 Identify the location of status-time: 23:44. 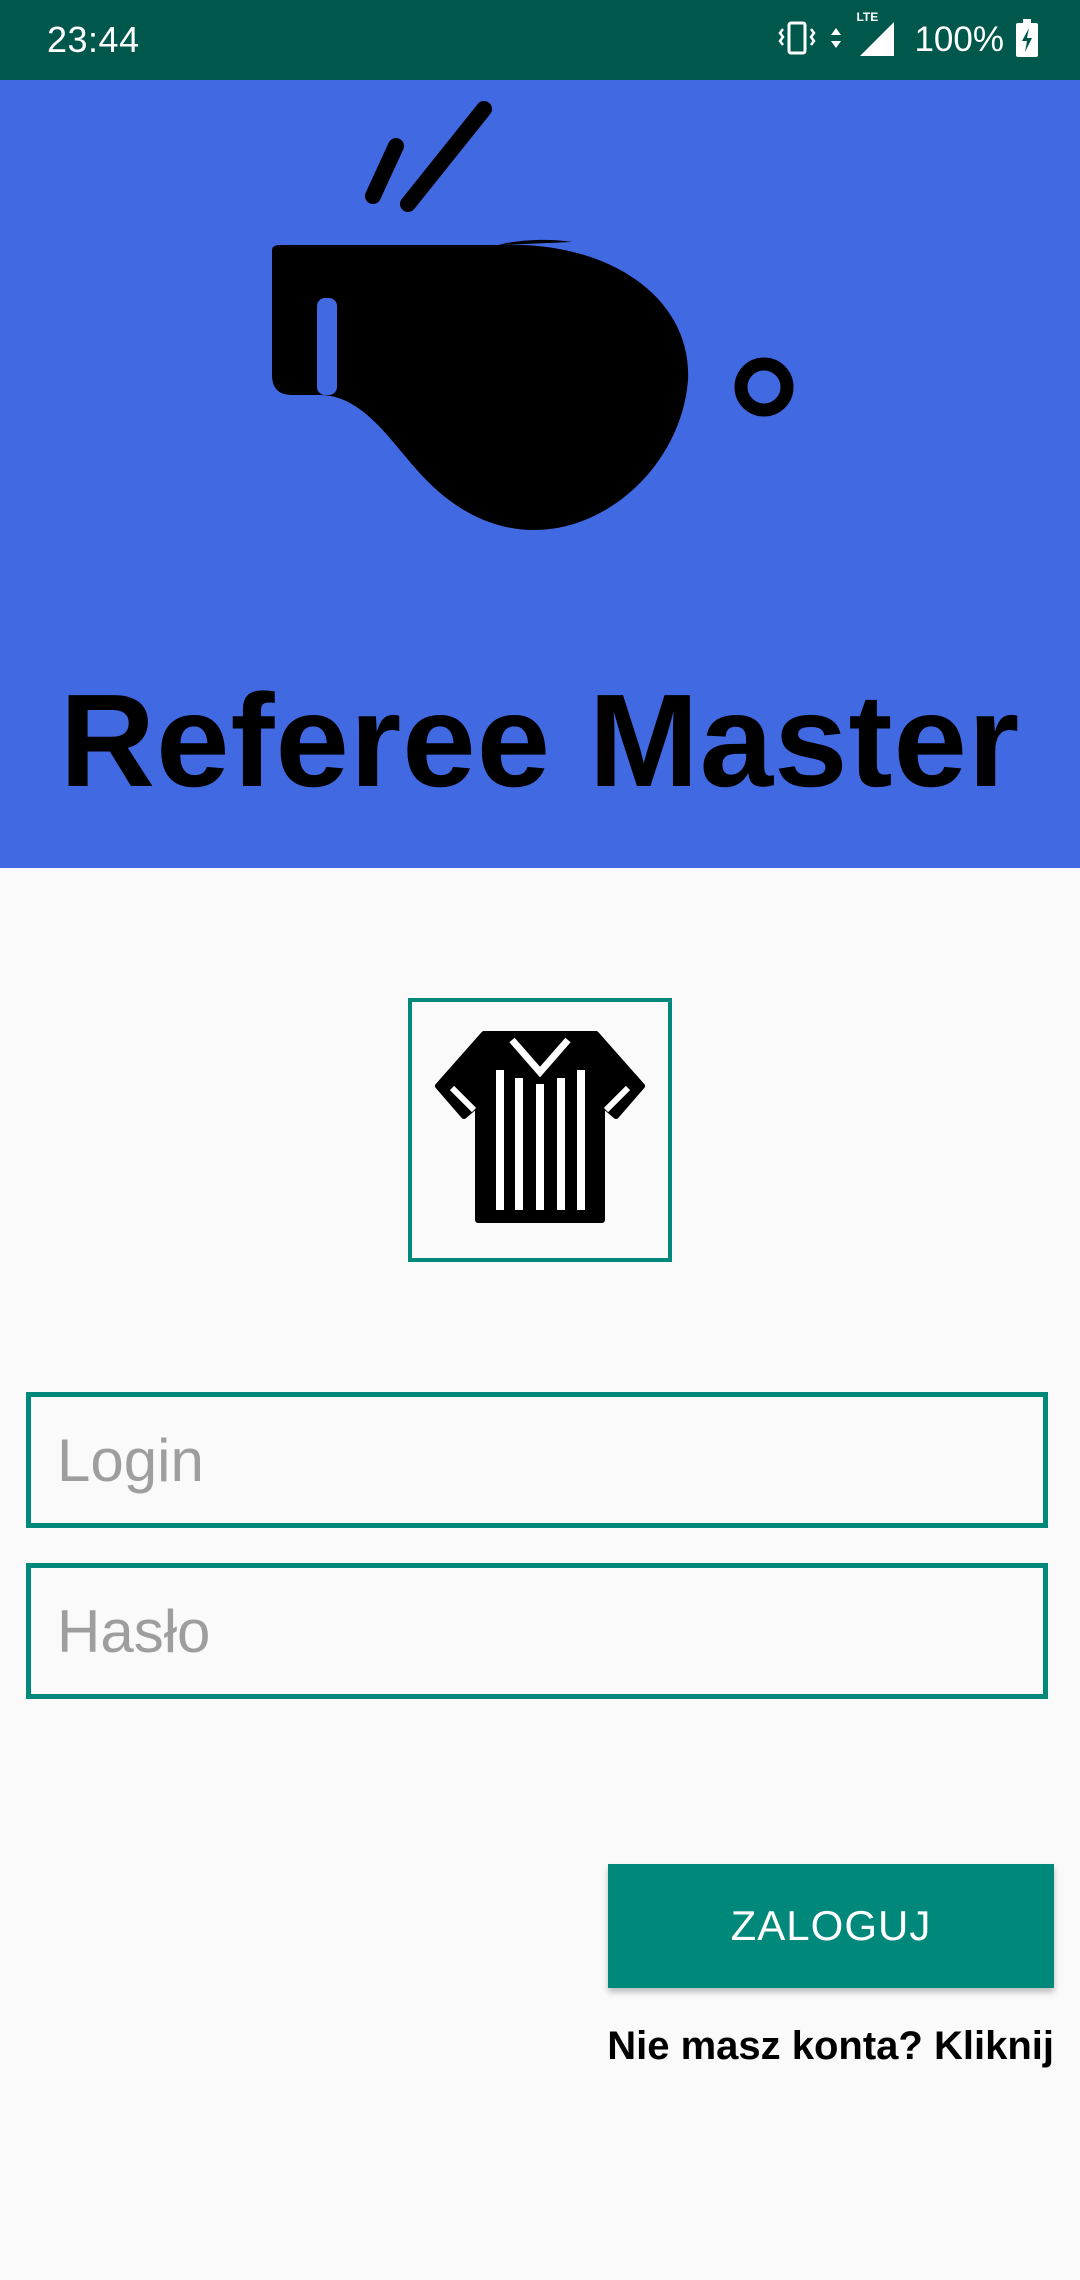
(93, 39).